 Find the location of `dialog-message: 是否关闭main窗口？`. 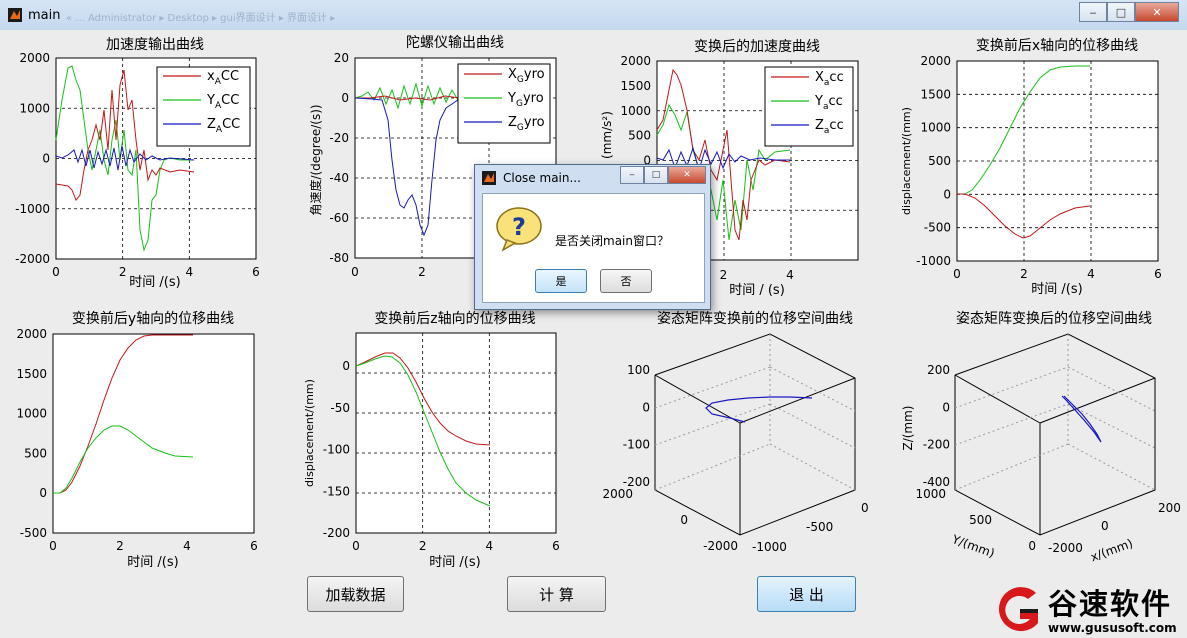

dialog-message: 是否关闭main窗口？ is located at coordinates (612, 241).